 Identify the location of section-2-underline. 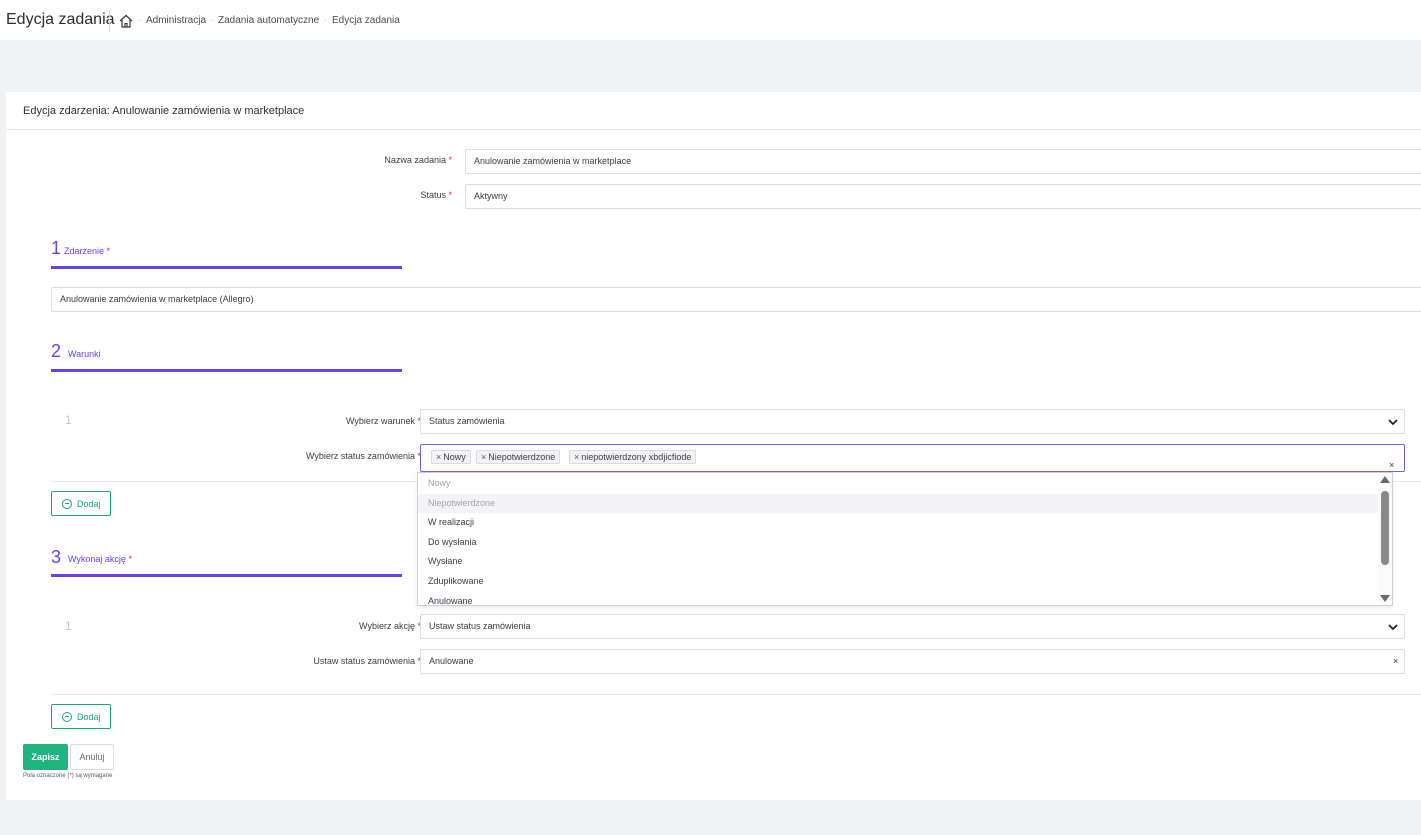
(226, 370).